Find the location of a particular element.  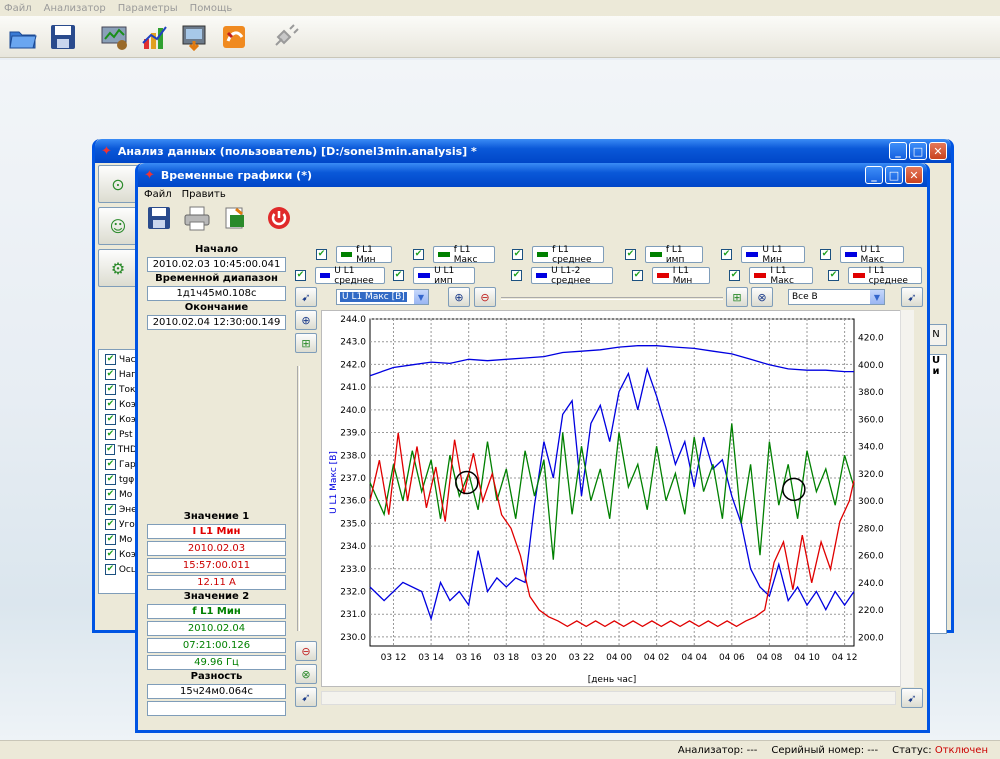

menu-help: Помощь is located at coordinates (211, 8).